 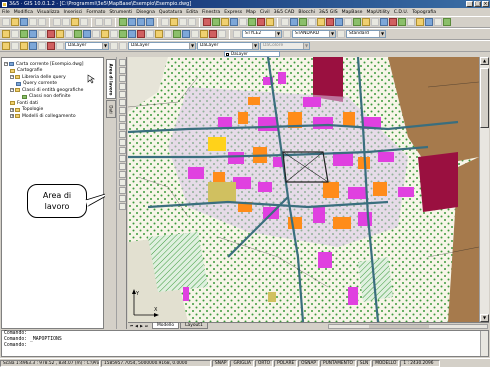 What do you see at coordinates (339, 22) in the screenshot?
I see `gis-tool-15-icon` at bounding box center [339, 22].